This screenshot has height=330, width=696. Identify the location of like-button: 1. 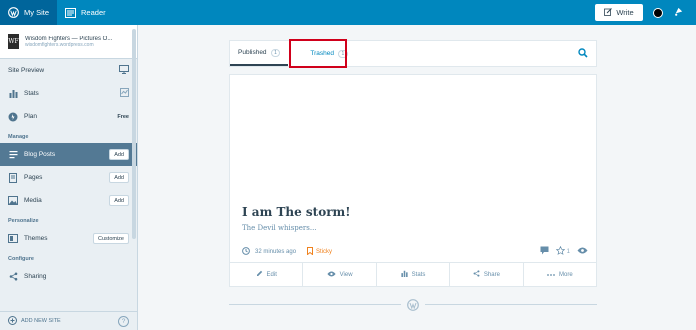
(562, 251).